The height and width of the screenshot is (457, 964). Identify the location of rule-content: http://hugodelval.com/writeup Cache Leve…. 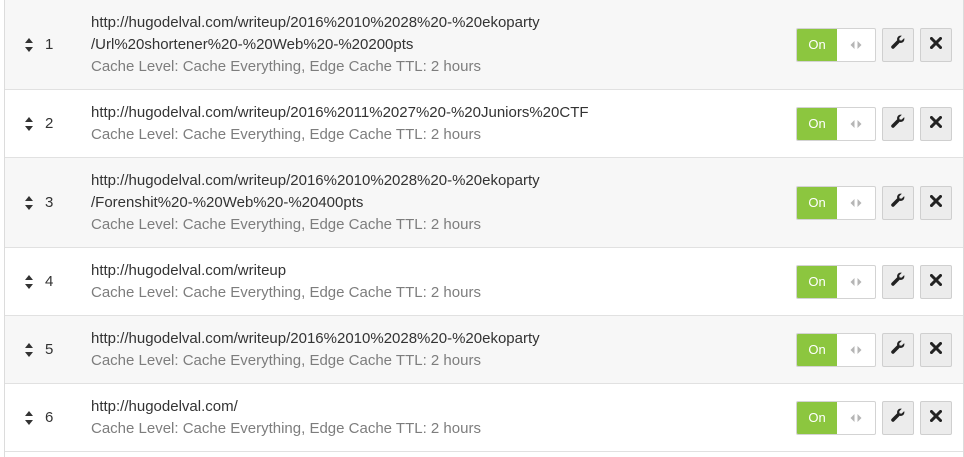
(286, 281).